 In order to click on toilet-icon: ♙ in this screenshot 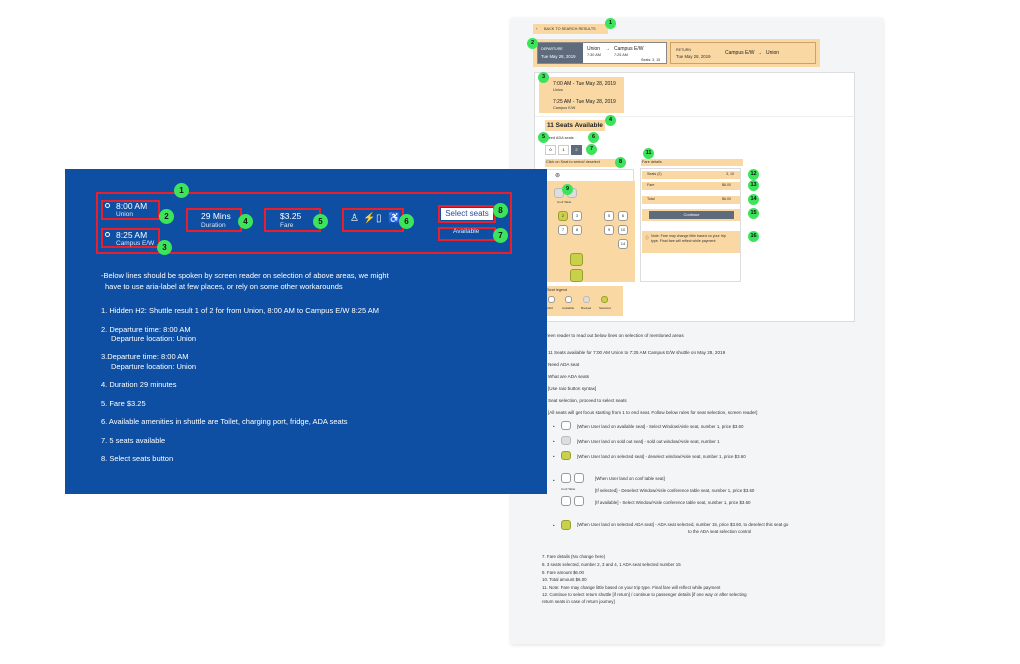, I will do `click(354, 218)`.